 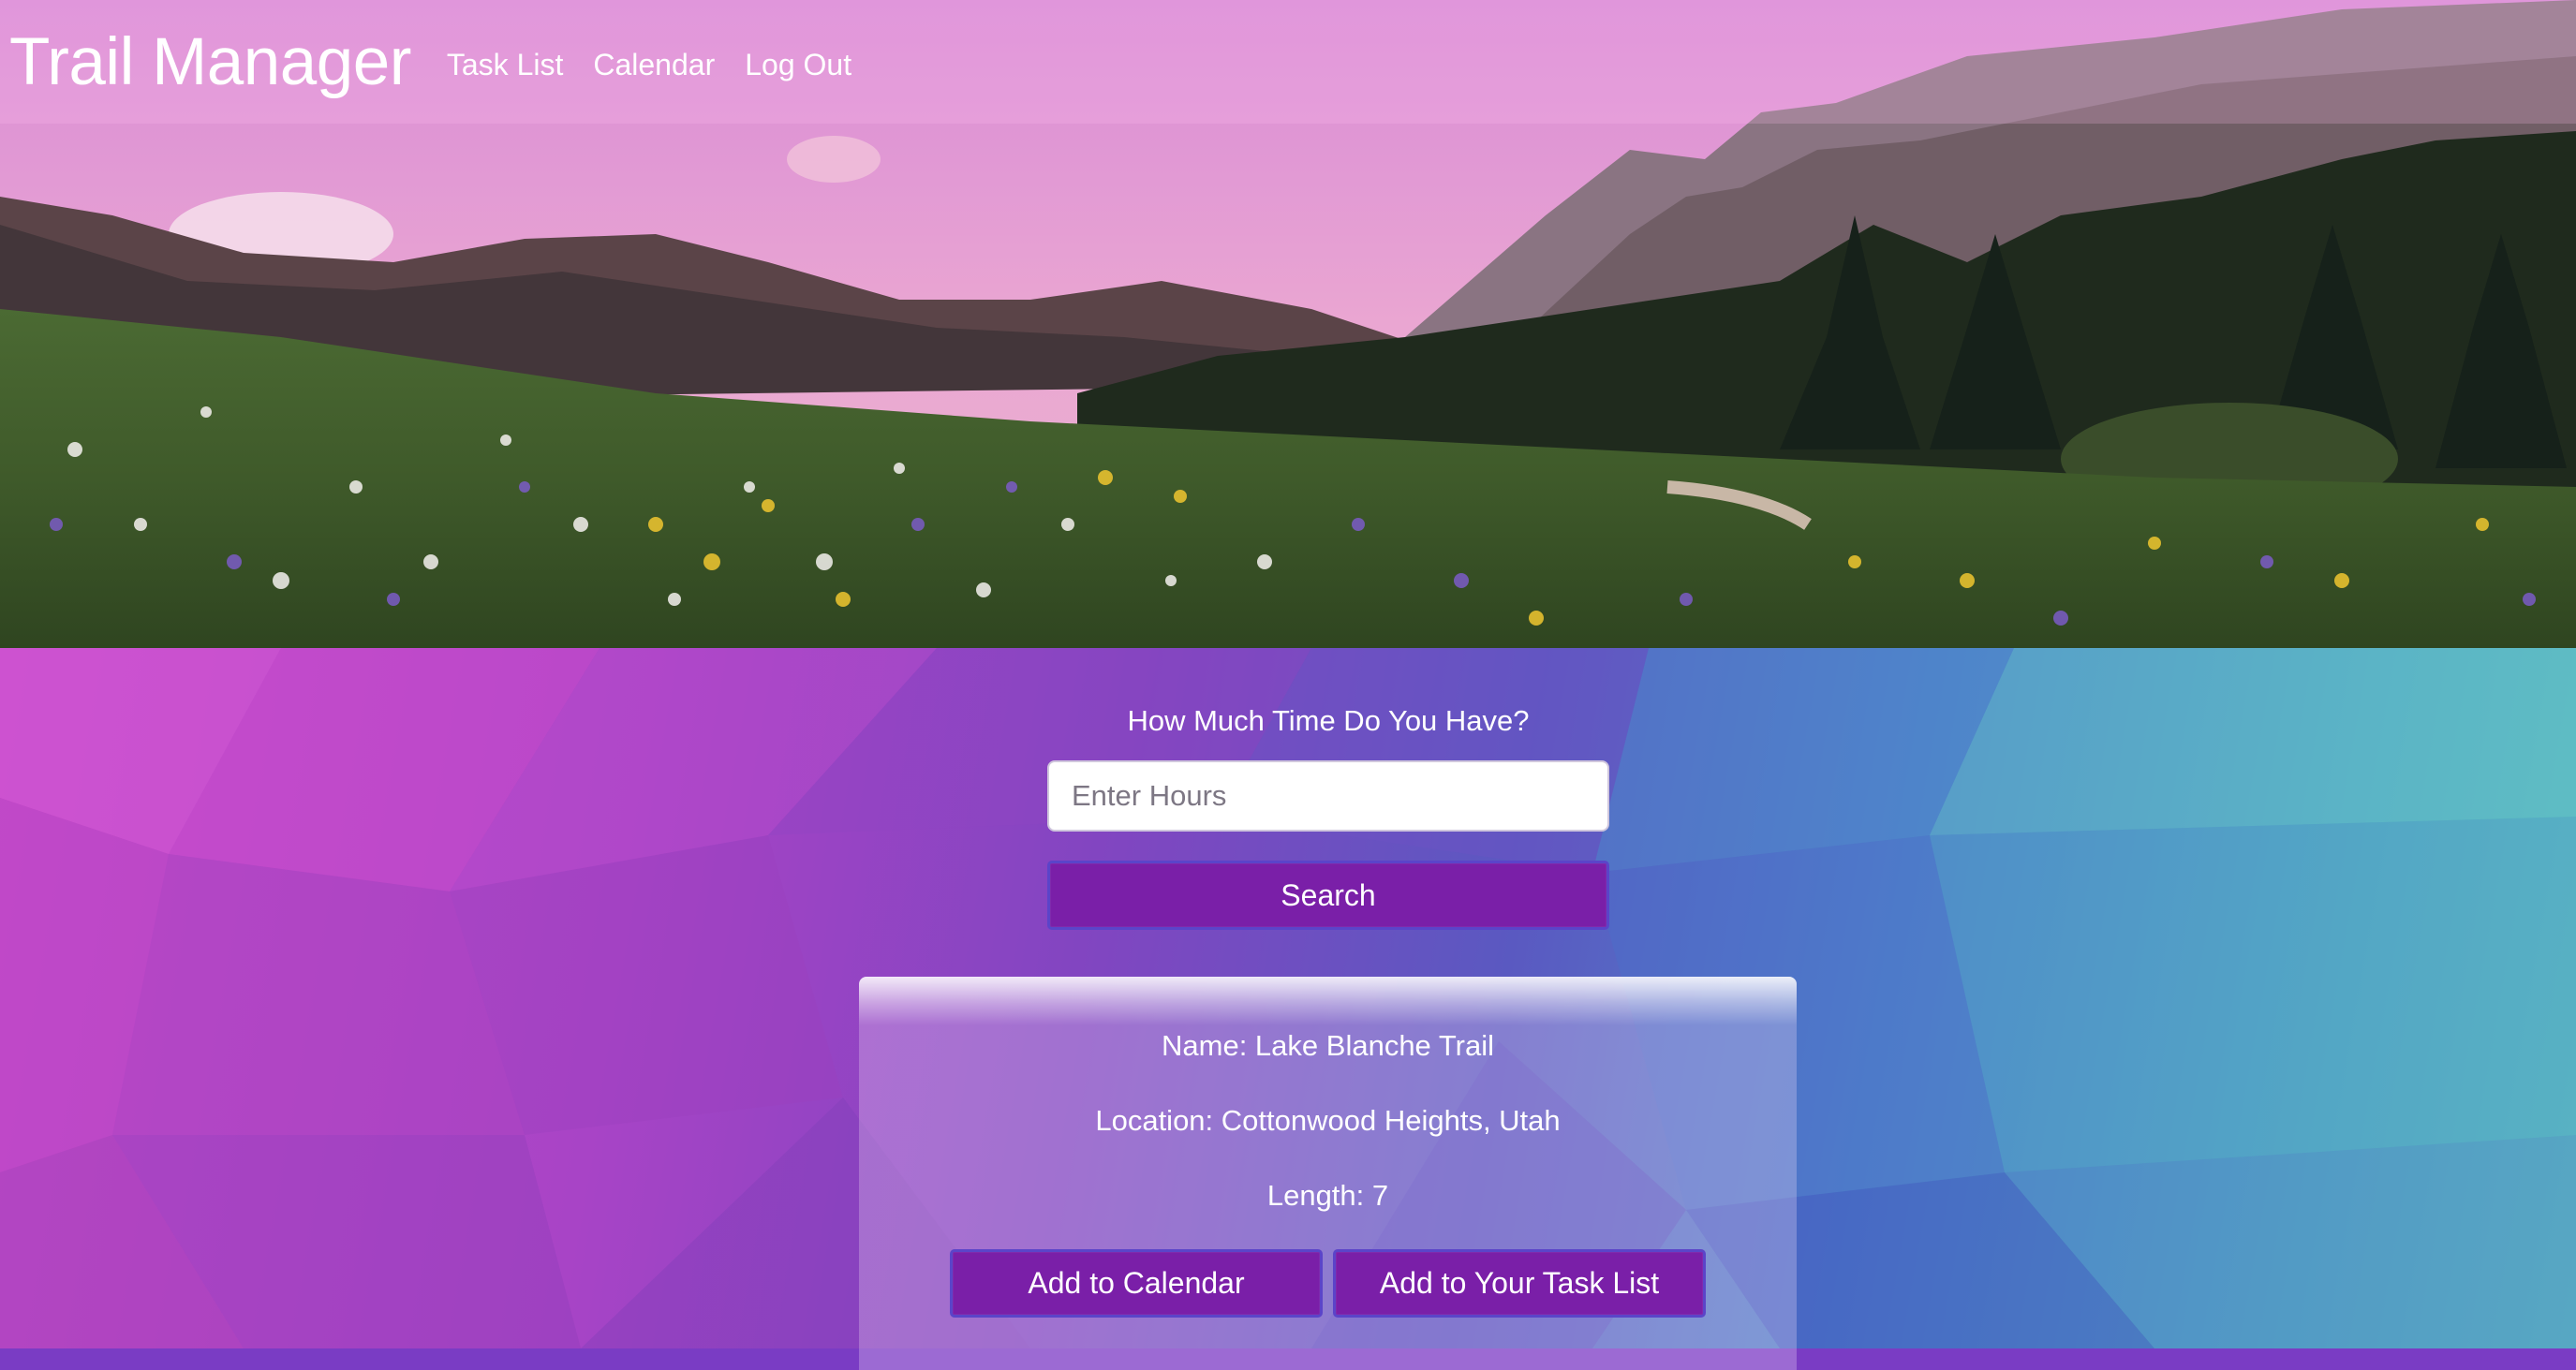 I want to click on trail-location: Location: Cottonwood Heights, Utah, so click(x=1328, y=1120).